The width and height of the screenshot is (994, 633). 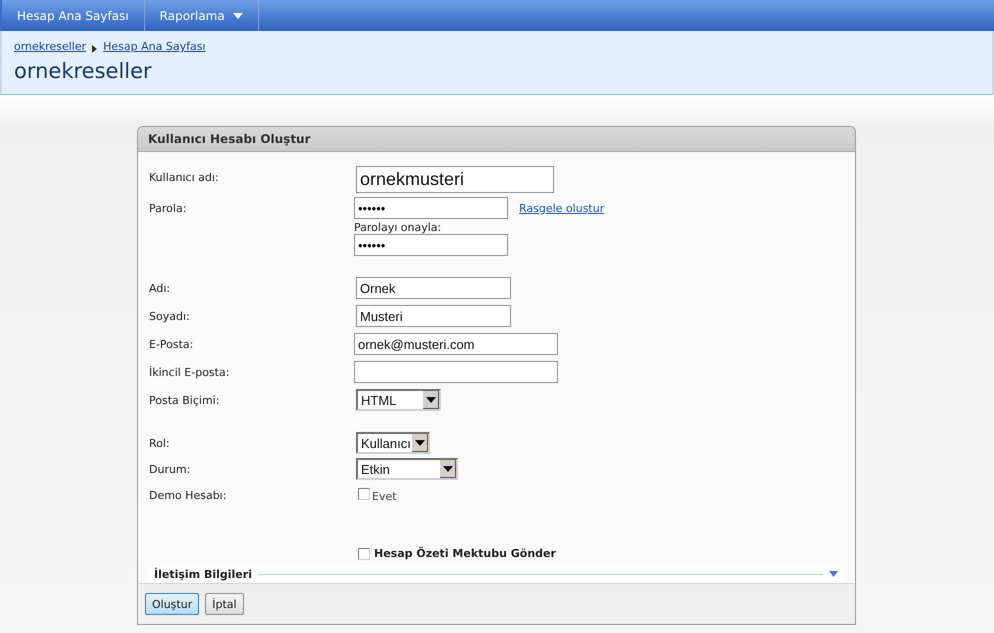 I want to click on dropdown-value: Etkin, so click(x=375, y=469).